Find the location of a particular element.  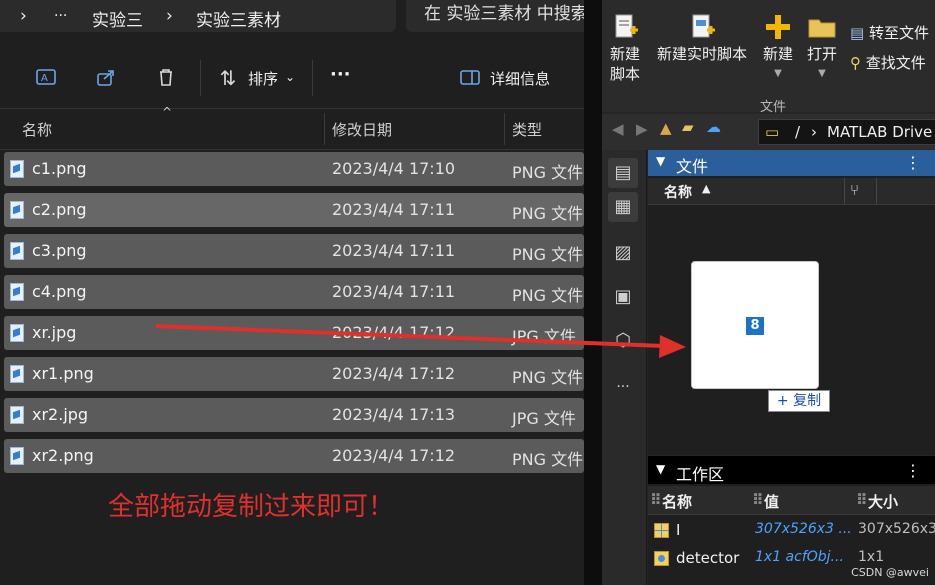

ws-value-header: 值 is located at coordinates (771, 501).